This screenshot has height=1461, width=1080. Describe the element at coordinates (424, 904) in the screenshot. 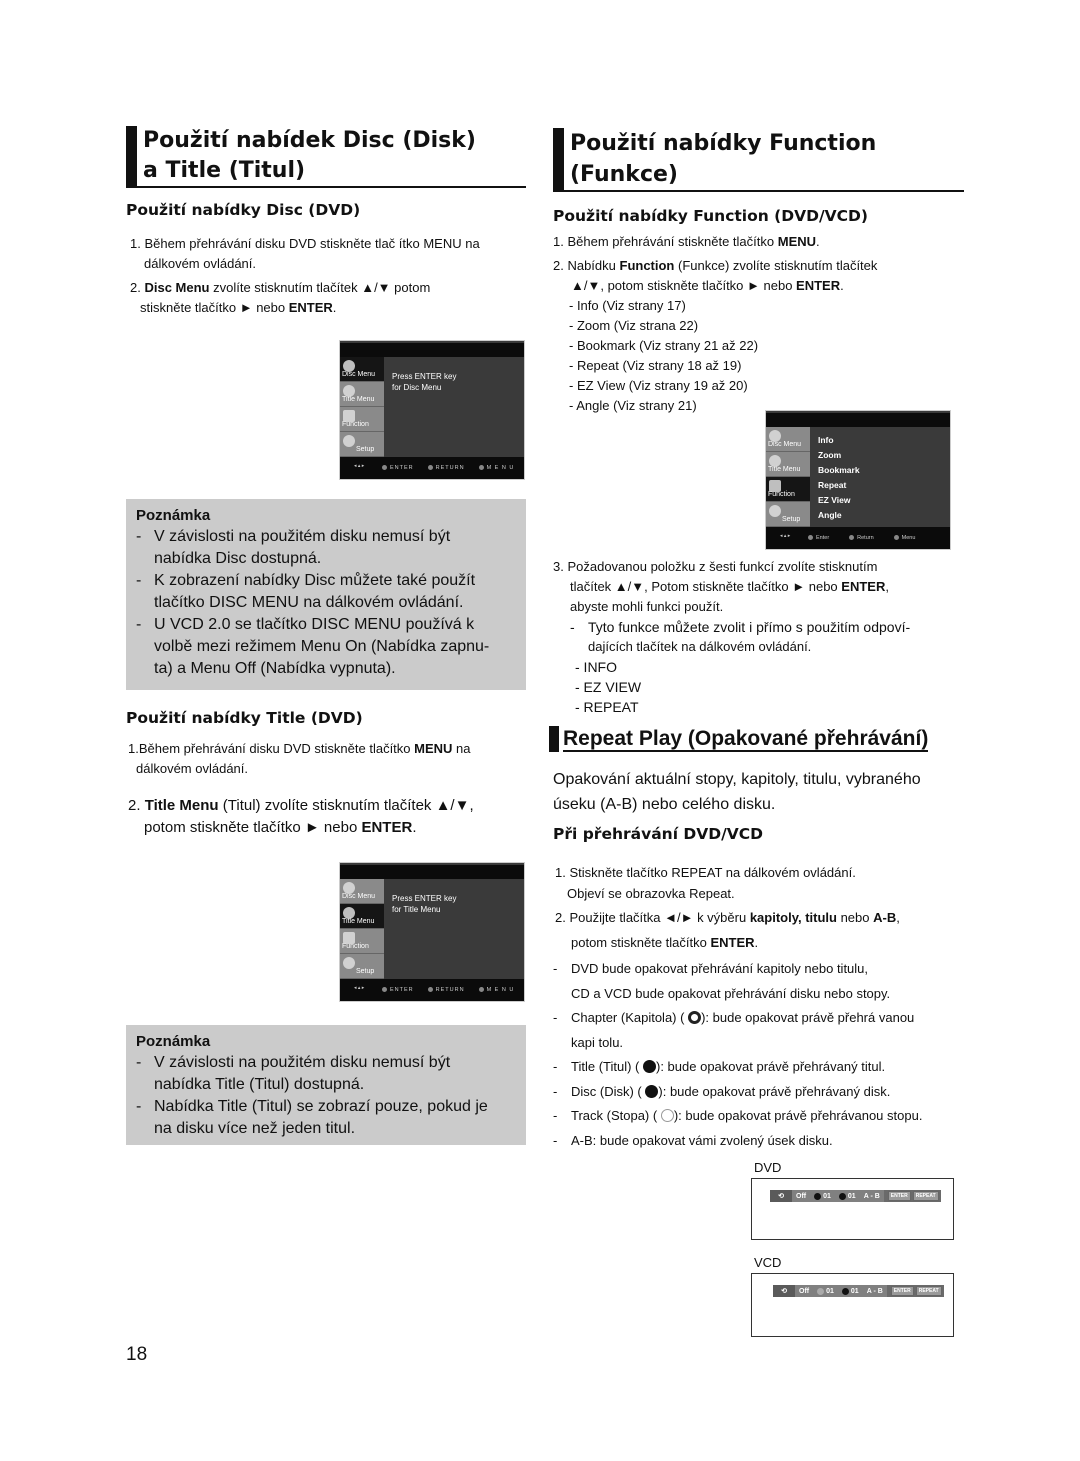

I see `osd-message: Press ENTER key for Title Menu` at that location.